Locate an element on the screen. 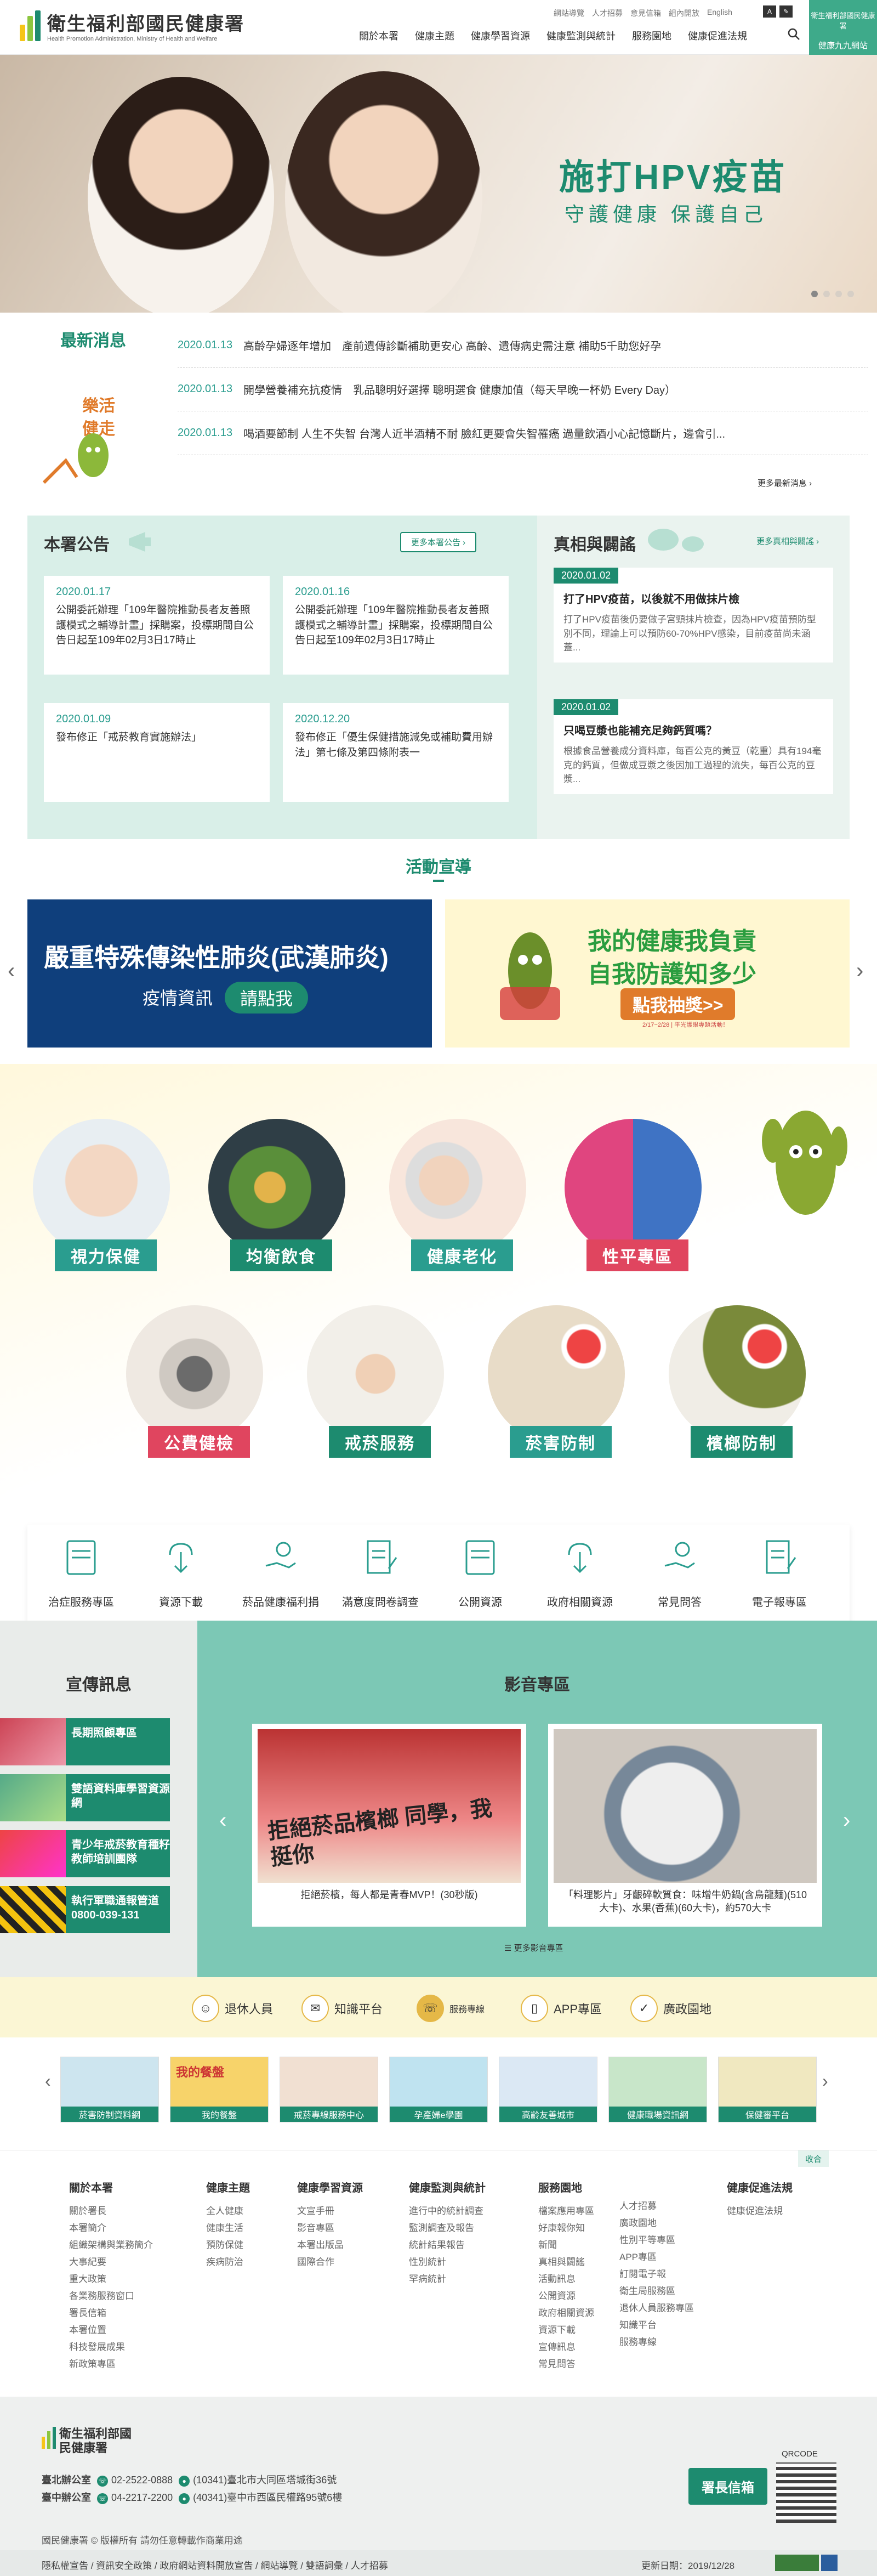 The image size is (877, 2576). sitemap-link: 退休人員服務專區 is located at coordinates (656, 2308).